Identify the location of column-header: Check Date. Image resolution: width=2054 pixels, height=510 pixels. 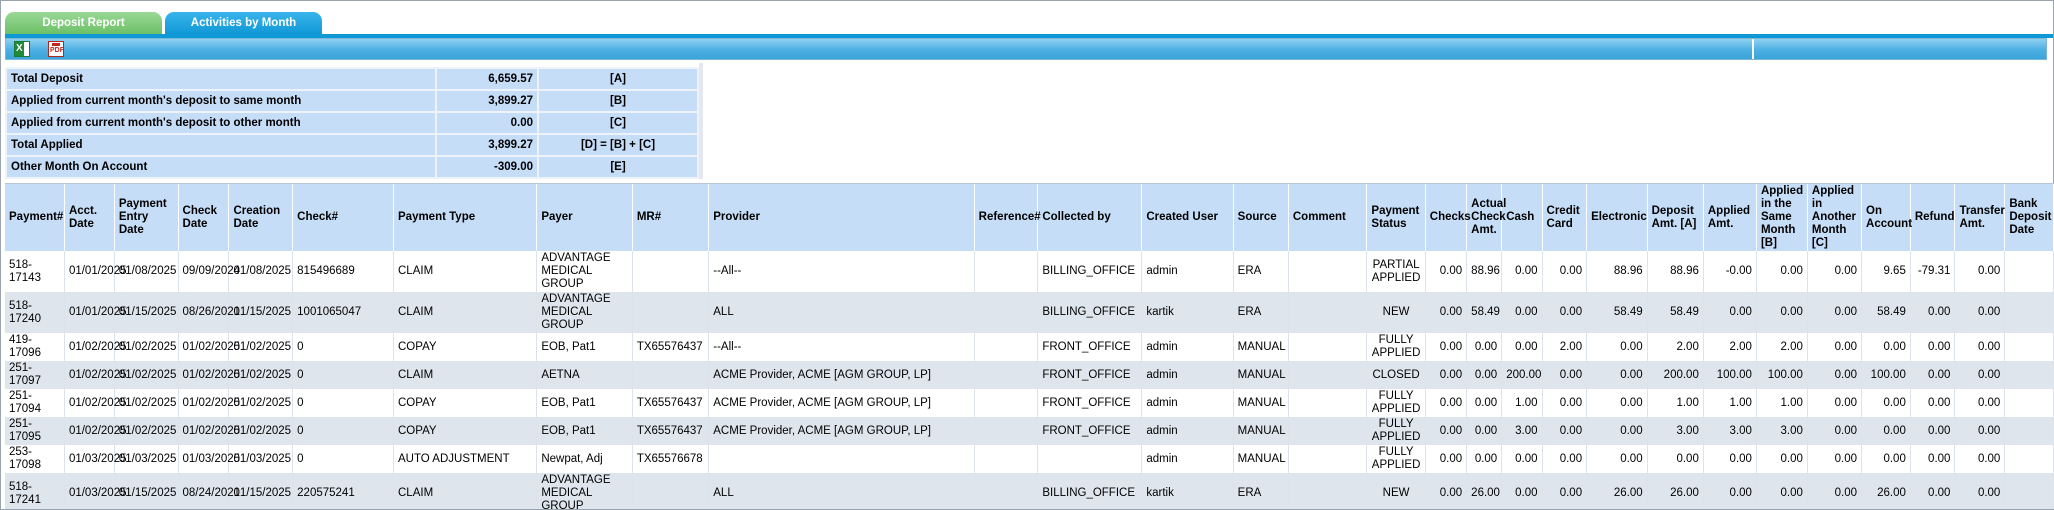
(204, 217).